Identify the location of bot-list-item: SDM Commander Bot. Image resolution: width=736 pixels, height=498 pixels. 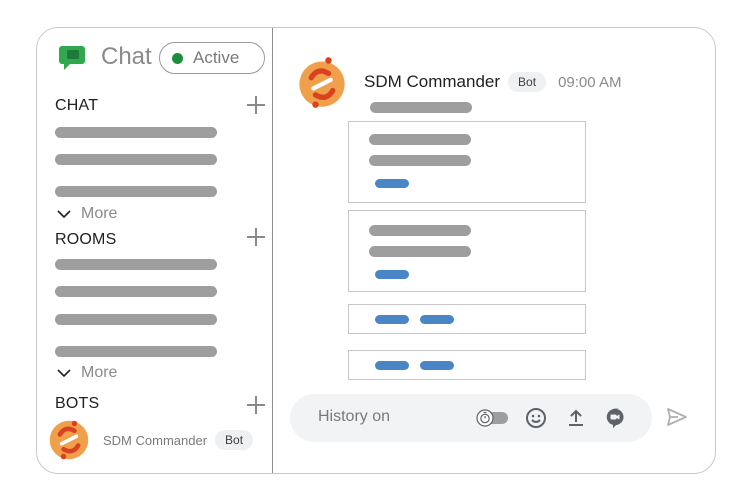
(150, 440).